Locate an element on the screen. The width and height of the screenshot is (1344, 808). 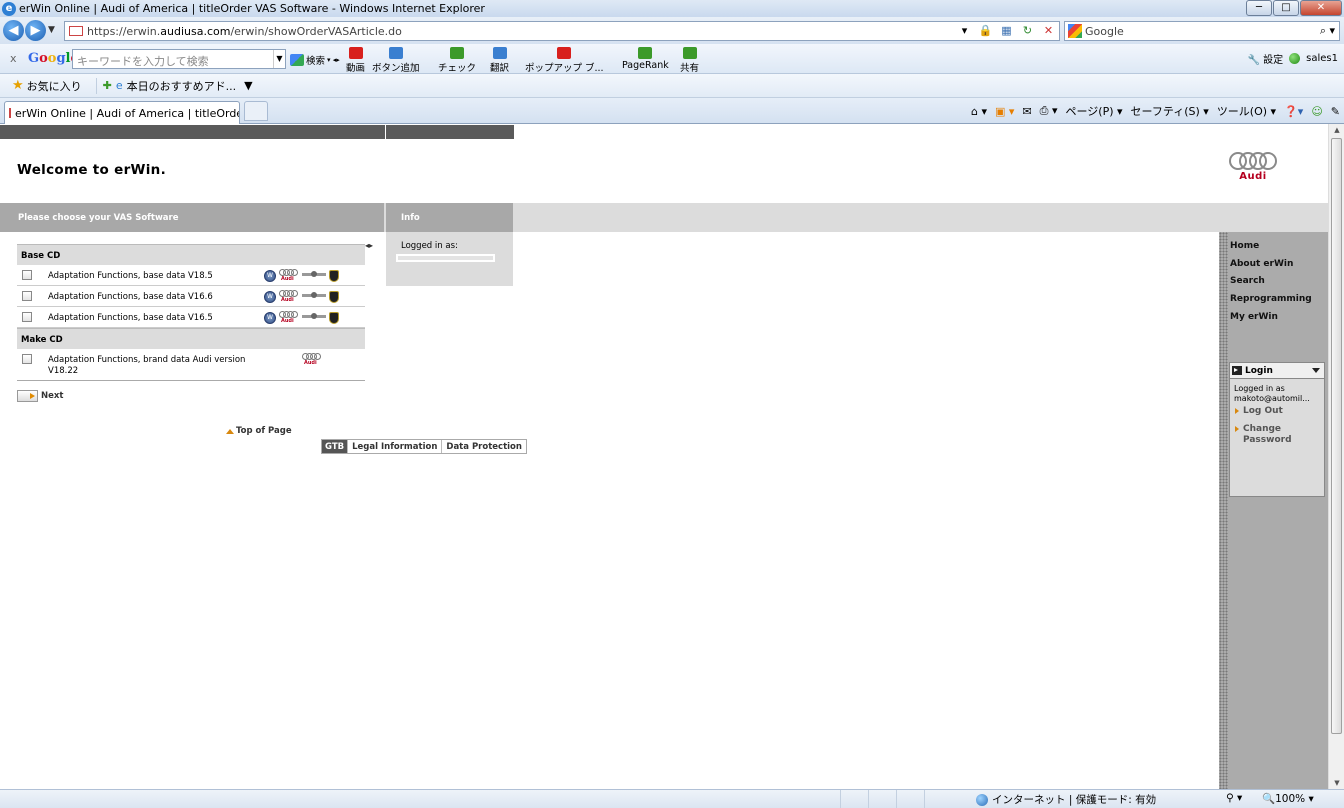
settings-button: 🔧 設定 is located at coordinates (1266, 58).